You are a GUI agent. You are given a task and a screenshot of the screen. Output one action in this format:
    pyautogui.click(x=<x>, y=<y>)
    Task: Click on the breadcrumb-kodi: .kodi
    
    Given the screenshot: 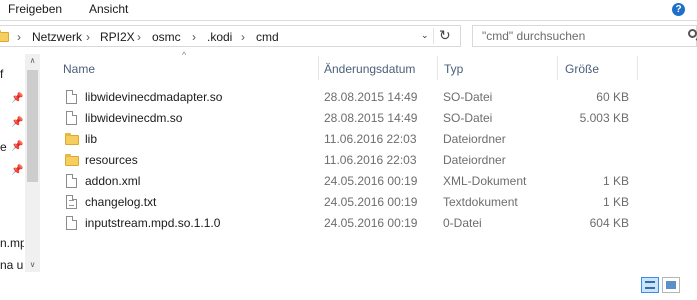 What is the action you would take?
    pyautogui.click(x=219, y=37)
    